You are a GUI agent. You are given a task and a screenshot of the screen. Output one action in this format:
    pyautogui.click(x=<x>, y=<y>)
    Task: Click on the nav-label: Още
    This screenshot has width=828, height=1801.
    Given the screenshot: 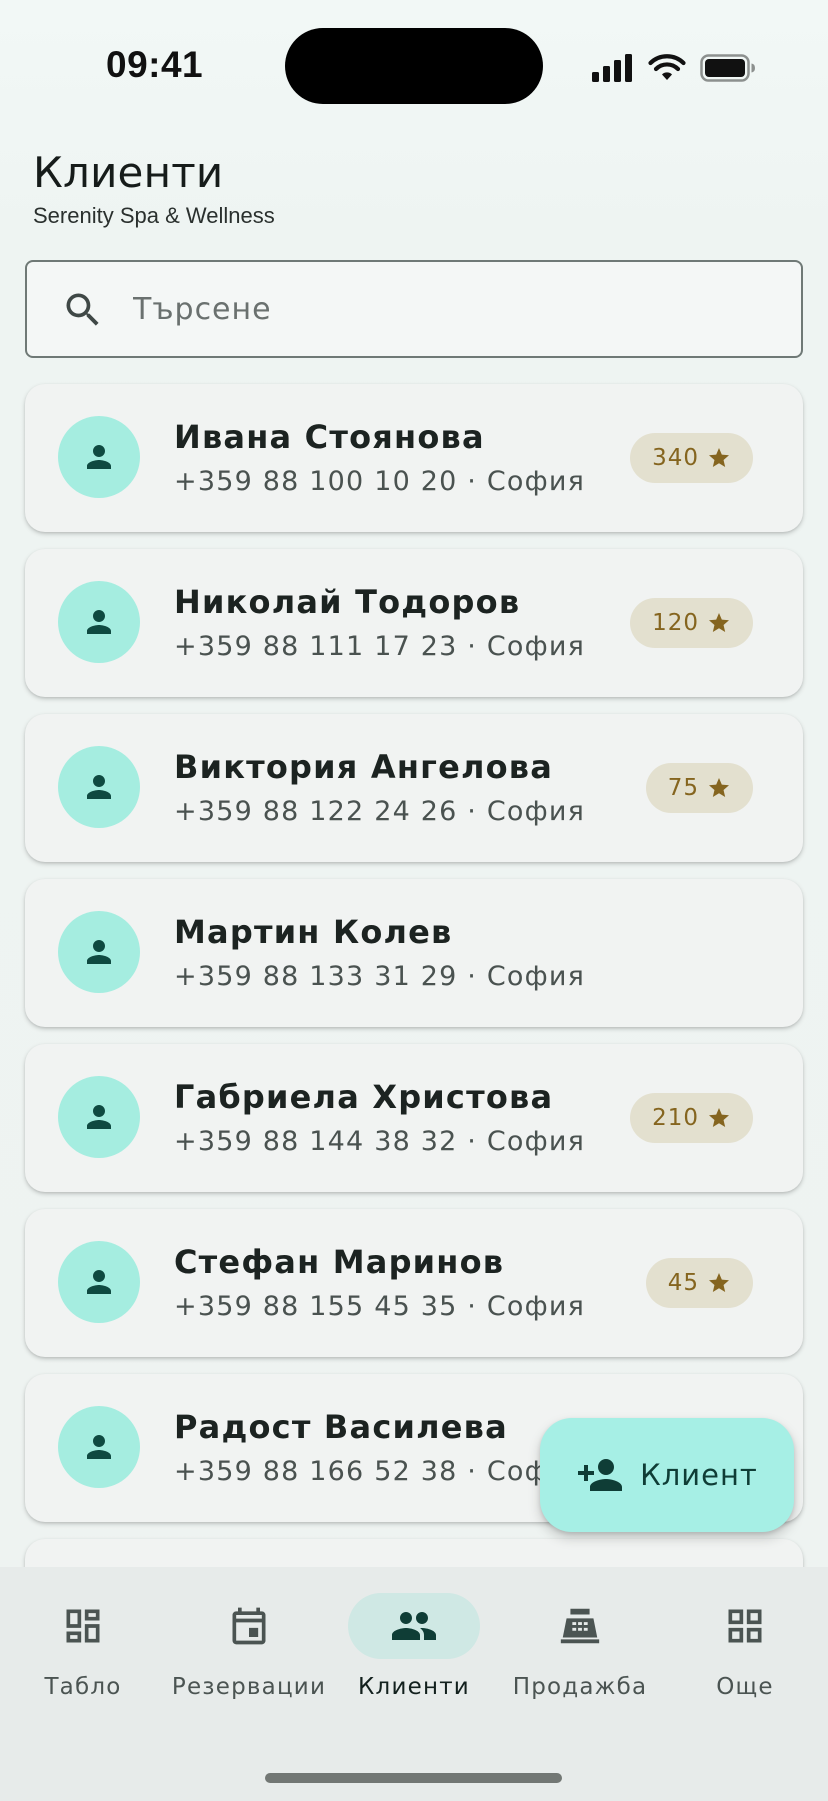 What is the action you would take?
    pyautogui.click(x=745, y=1687)
    